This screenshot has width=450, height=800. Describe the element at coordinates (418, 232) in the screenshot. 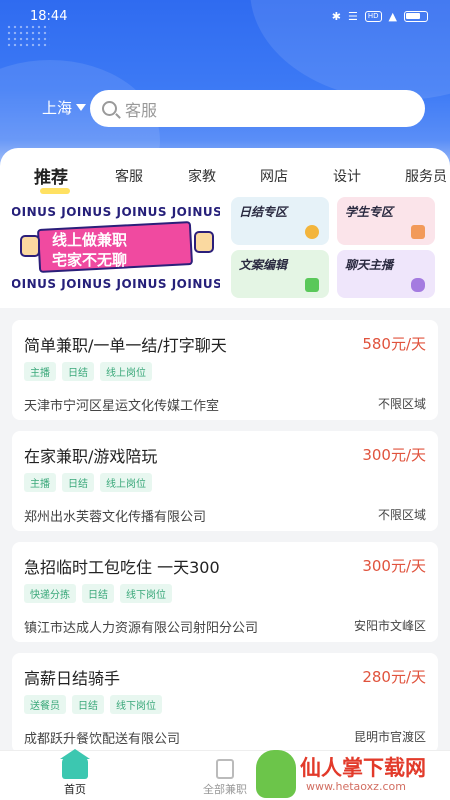

I see `certificate-icon` at that location.